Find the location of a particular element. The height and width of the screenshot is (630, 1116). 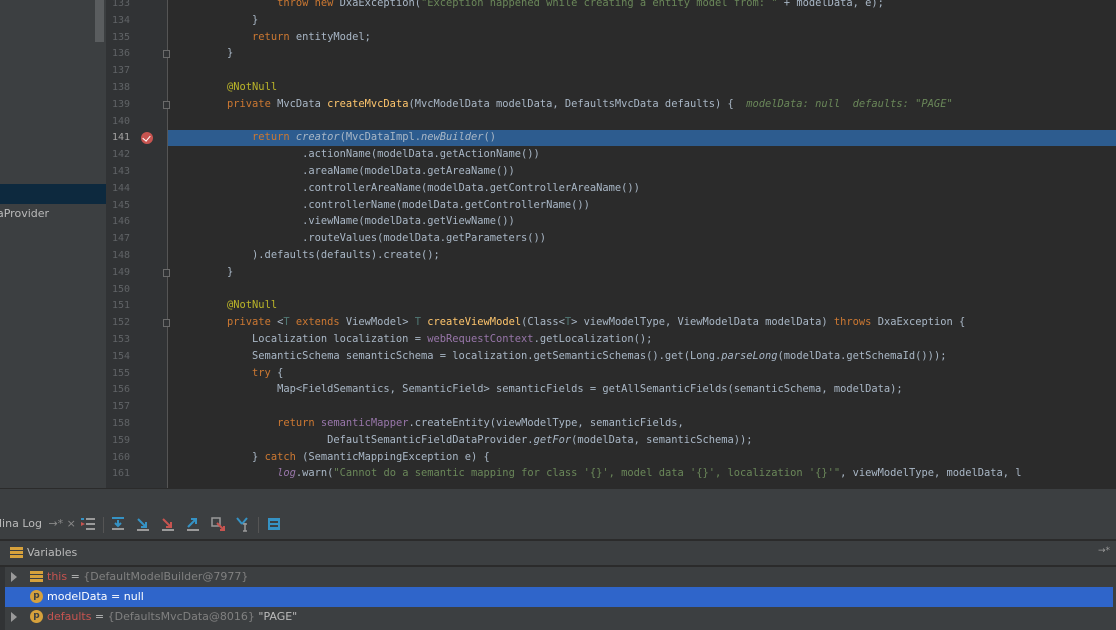

code-token: semanticMapper is located at coordinates (364, 423).